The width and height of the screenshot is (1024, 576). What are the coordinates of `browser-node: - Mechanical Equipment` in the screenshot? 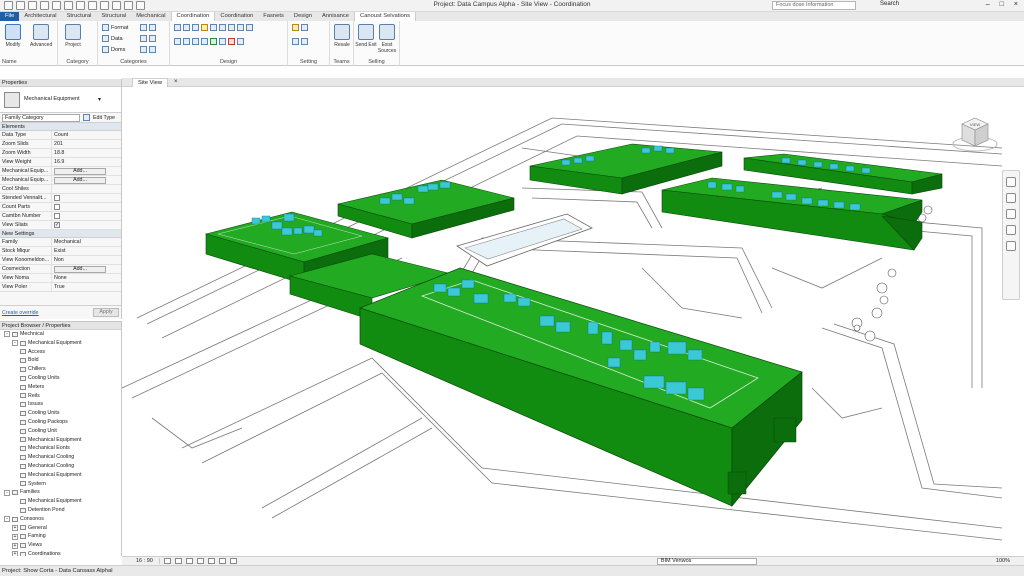 It's located at (60, 343).